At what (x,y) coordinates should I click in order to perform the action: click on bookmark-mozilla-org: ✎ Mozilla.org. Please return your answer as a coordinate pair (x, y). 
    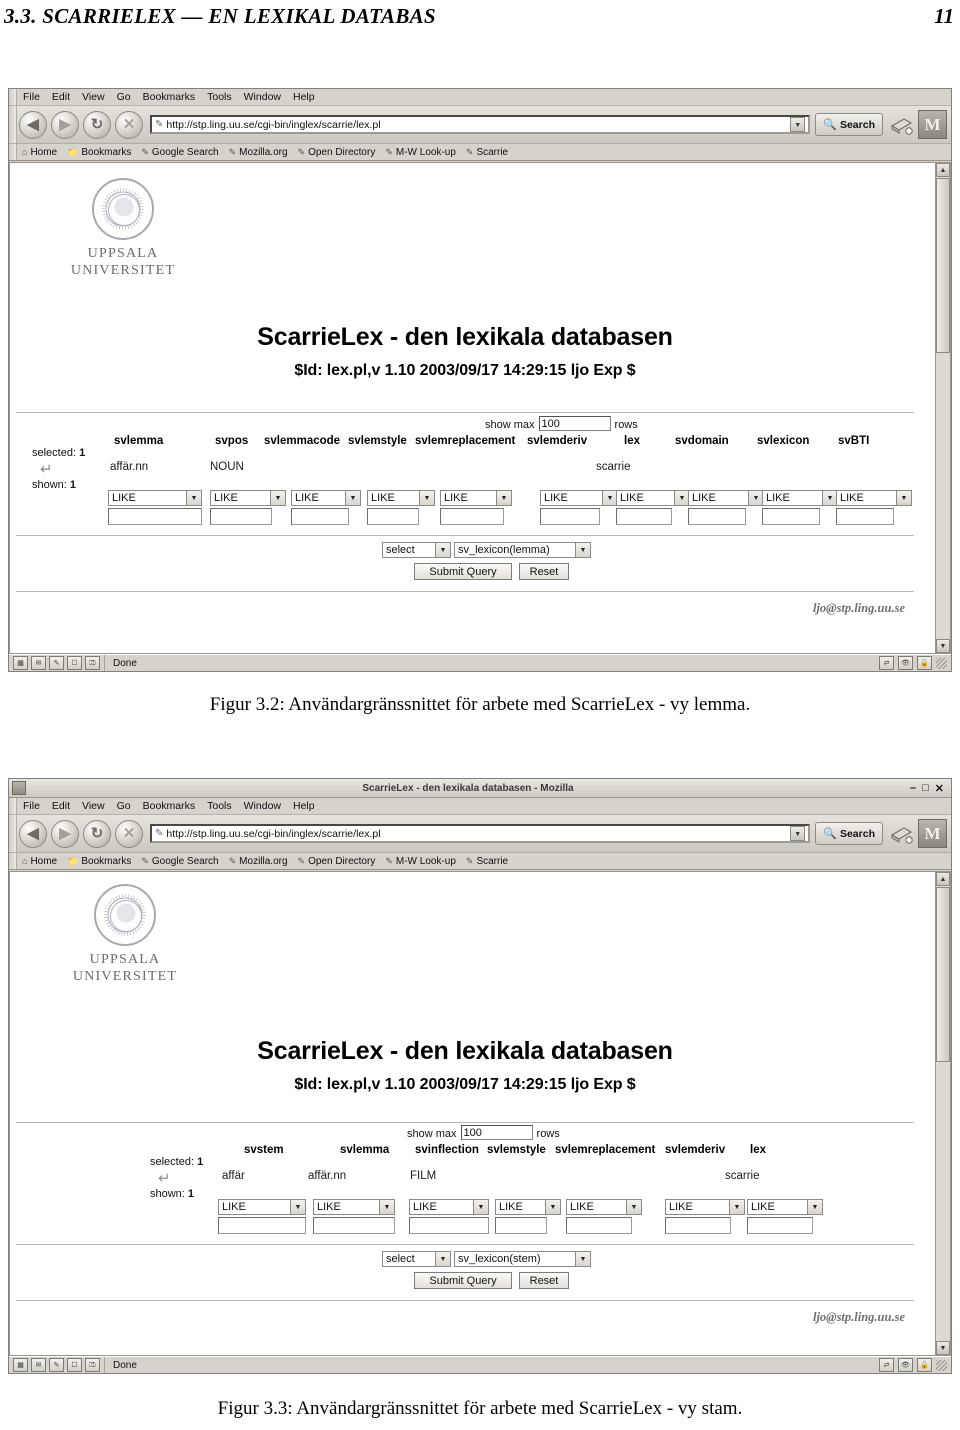
    Looking at the image, I should click on (258, 861).